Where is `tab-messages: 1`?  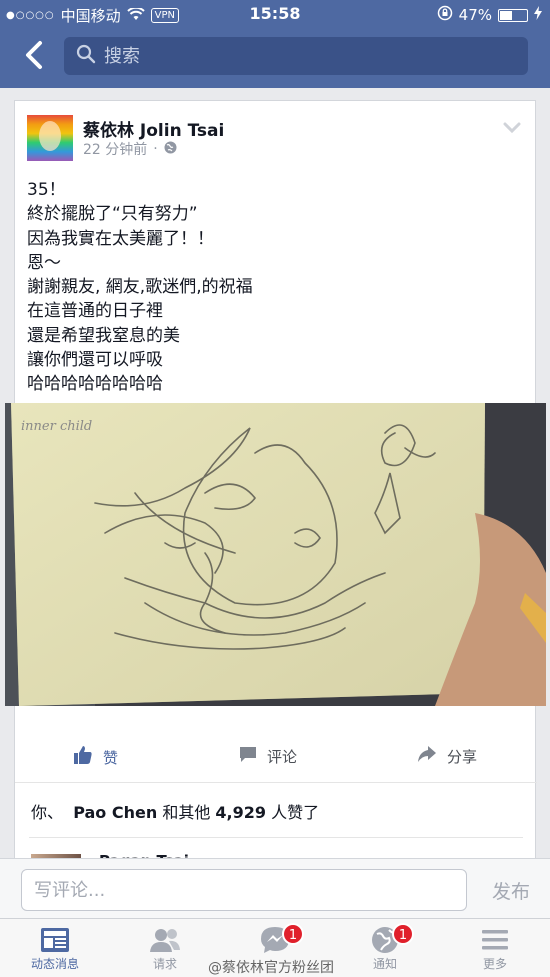 tab-messages: 1 is located at coordinates (275, 939).